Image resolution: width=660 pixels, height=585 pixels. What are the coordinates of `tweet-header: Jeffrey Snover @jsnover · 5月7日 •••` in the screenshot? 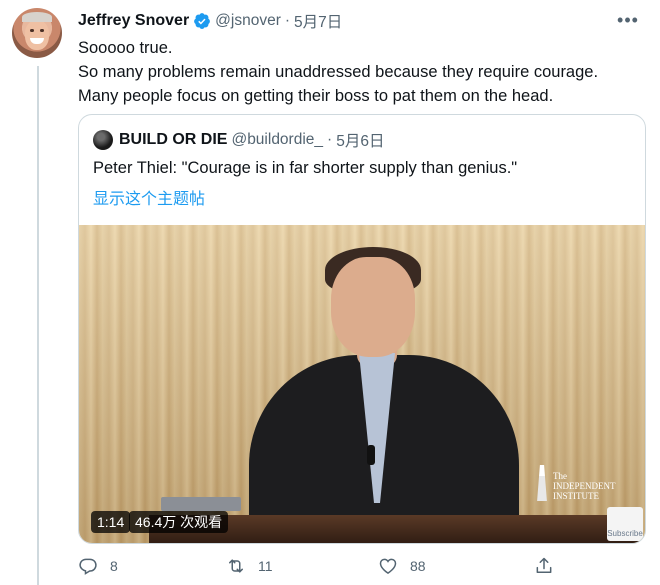 It's located at (359, 21).